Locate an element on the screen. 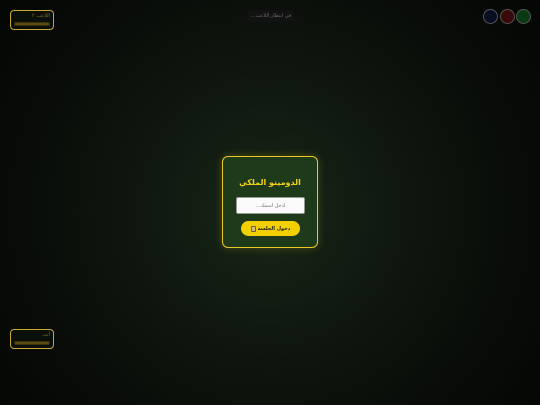  local-tiles-bar is located at coordinates (32, 343).